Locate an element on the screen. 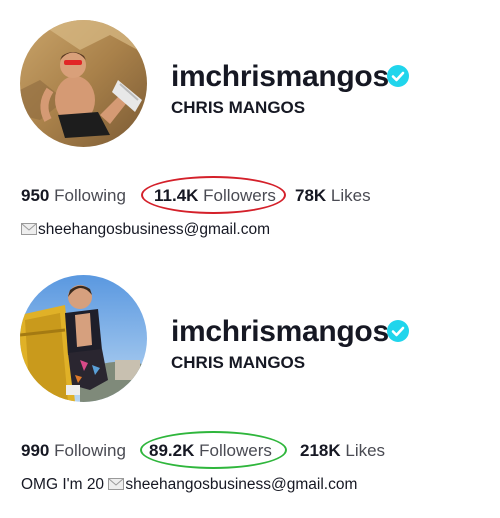  likes-count: 218K is located at coordinates (320, 450).